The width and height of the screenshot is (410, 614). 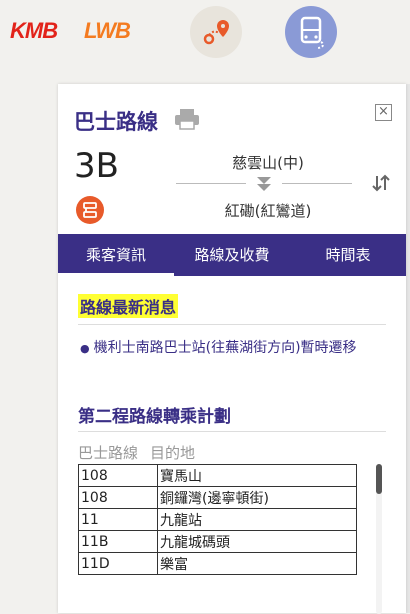 I want to click on destination-cell: 九龍站, so click(x=257, y=519).